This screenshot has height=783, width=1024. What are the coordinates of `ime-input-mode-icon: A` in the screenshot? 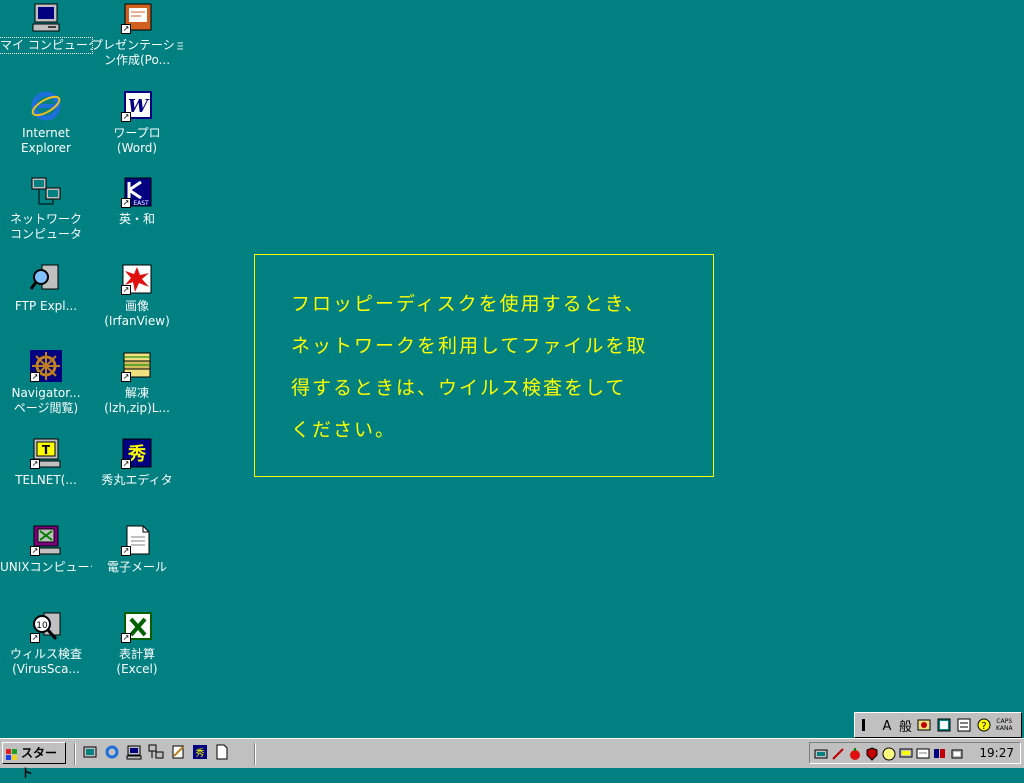 It's located at (887, 725).